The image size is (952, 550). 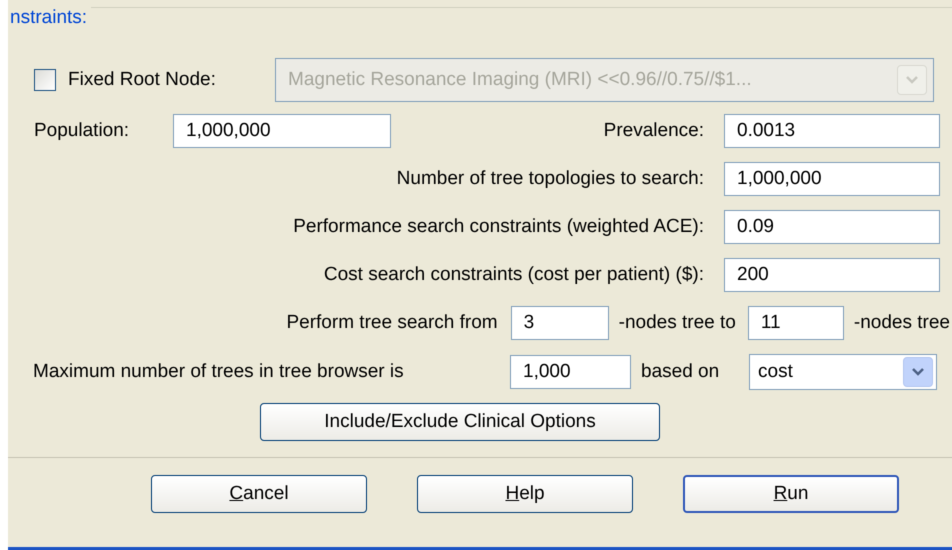 I want to click on dialog-button: Run, so click(x=791, y=494).